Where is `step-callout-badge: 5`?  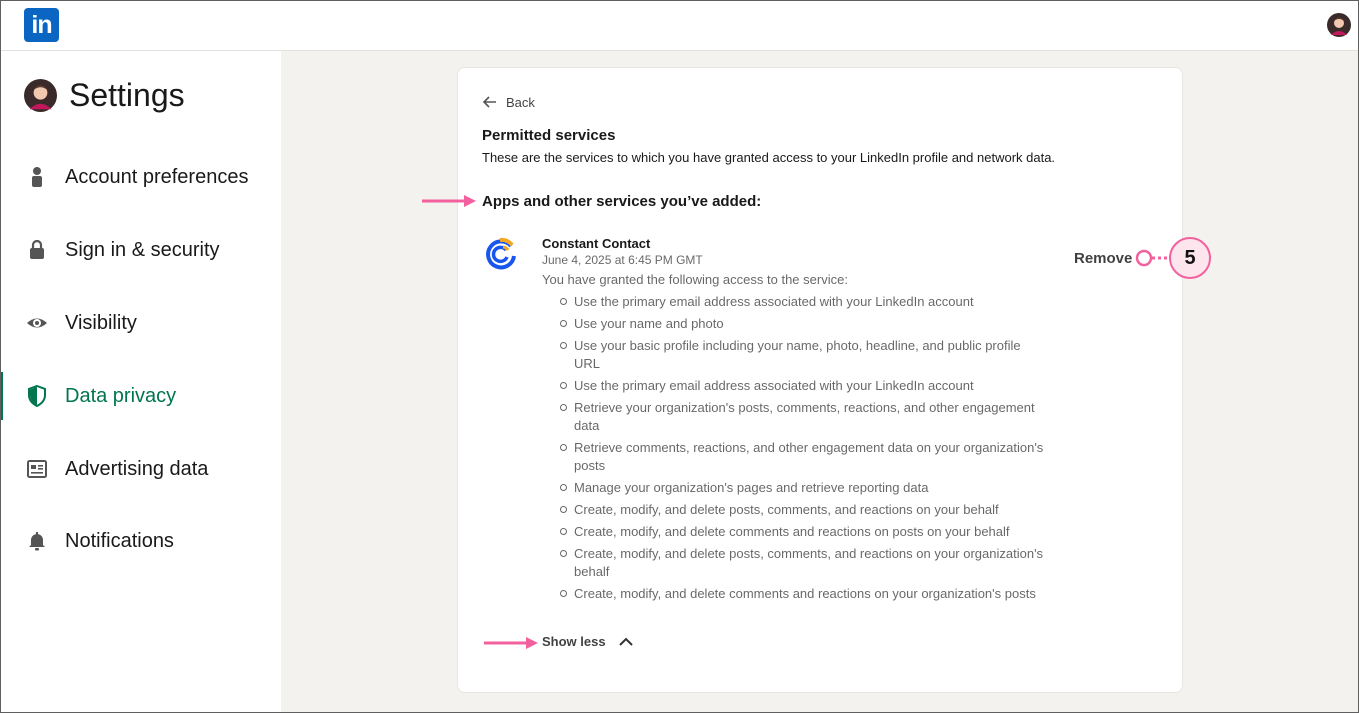
step-callout-badge: 5 is located at coordinates (1190, 258).